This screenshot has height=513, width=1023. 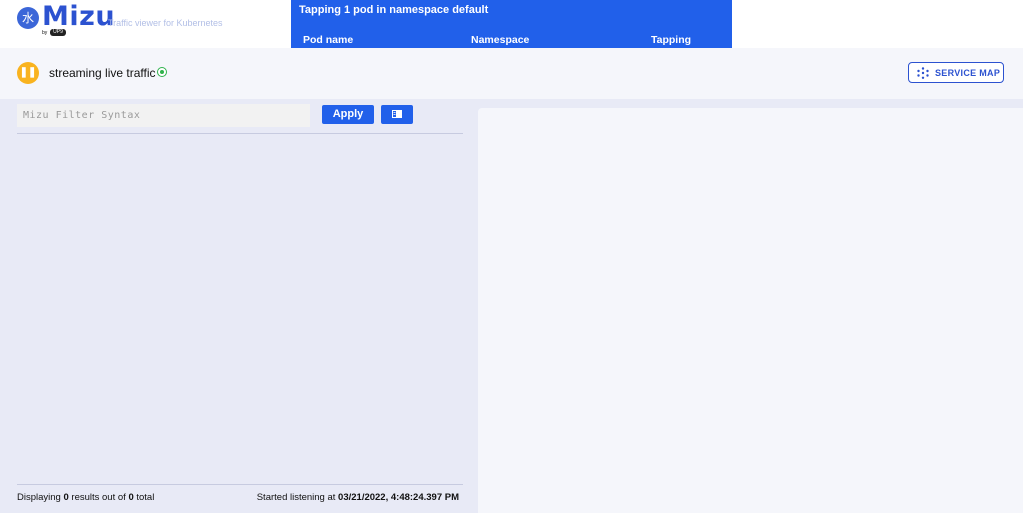 I want to click on filter-docs-button, so click(x=397, y=114).